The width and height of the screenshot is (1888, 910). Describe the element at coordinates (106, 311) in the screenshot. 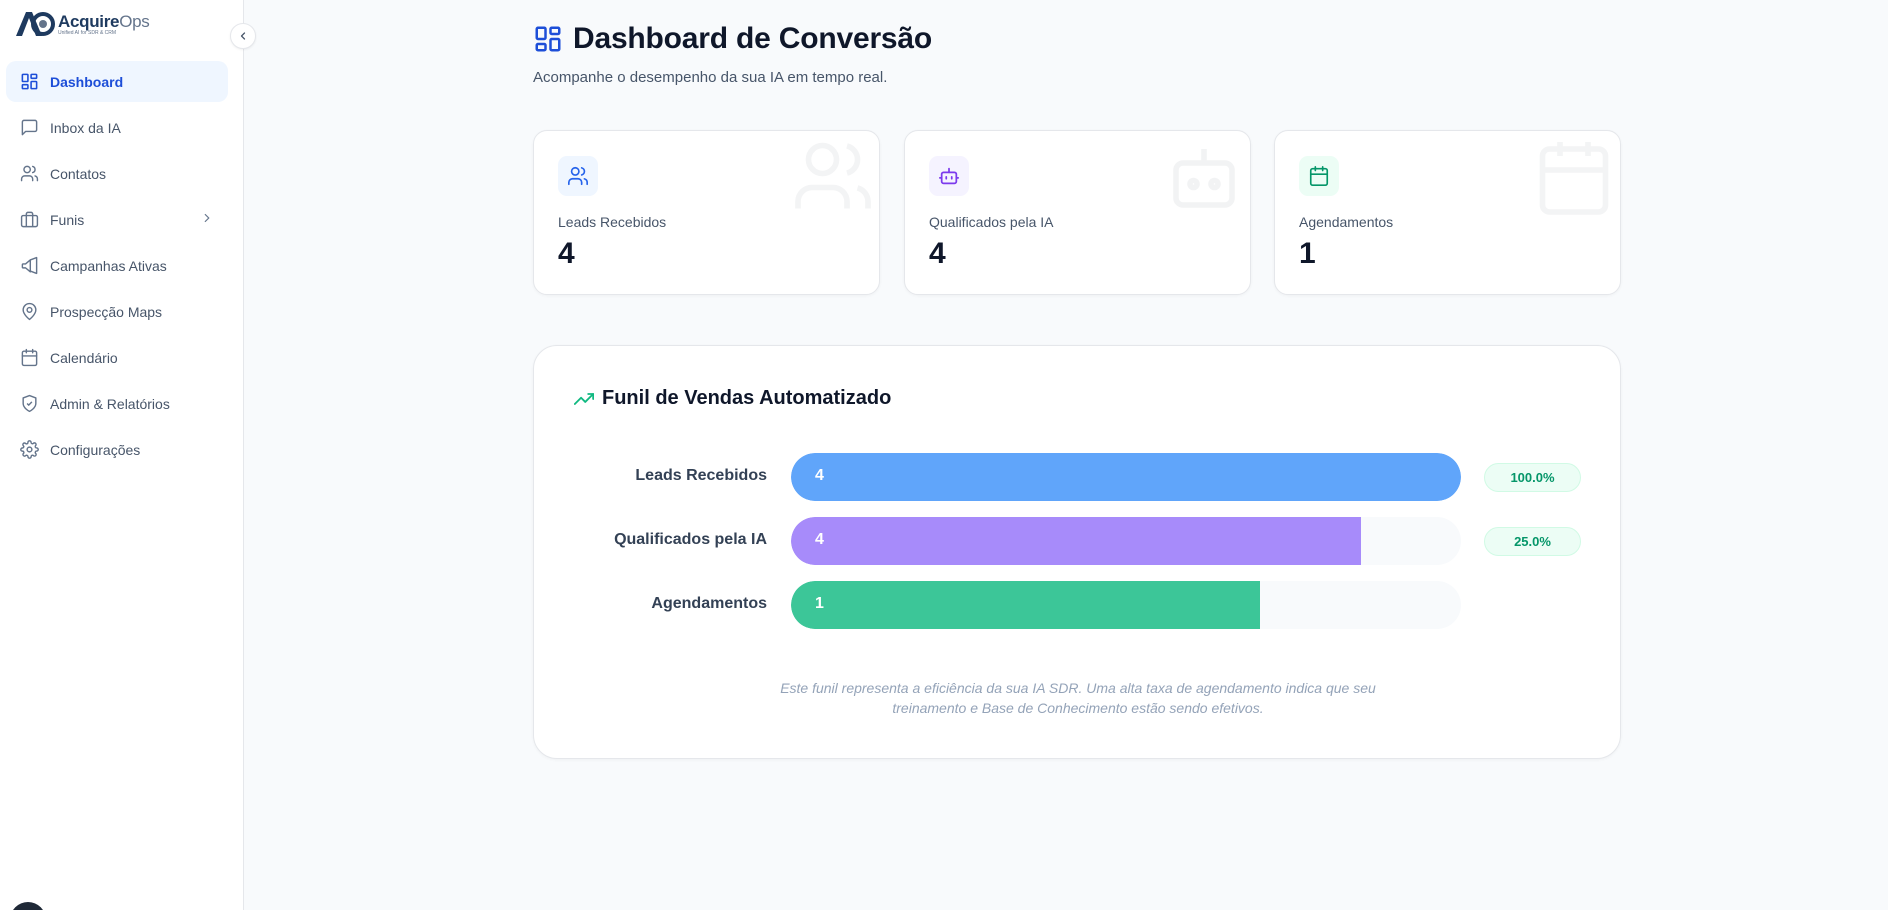

I see `sidebar-item-label: Prospecção Maps` at that location.